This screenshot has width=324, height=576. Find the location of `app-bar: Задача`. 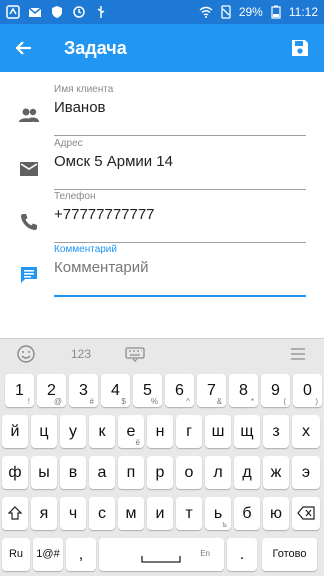

app-bar: Задача is located at coordinates (162, 48).